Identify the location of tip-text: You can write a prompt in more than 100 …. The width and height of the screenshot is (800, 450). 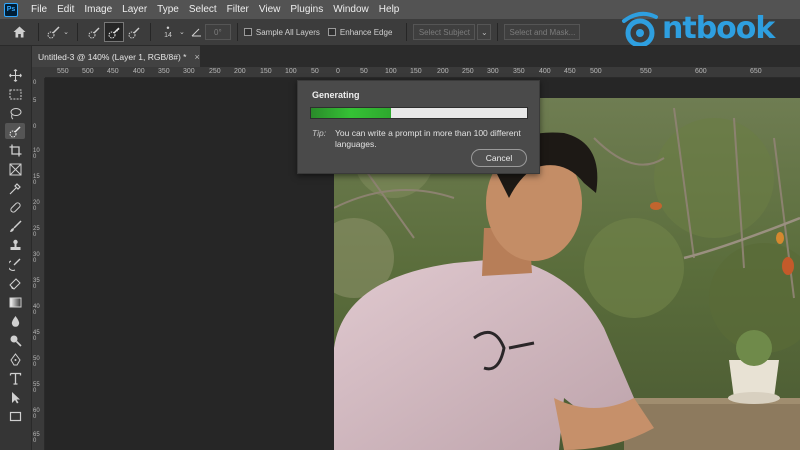
(428, 138).